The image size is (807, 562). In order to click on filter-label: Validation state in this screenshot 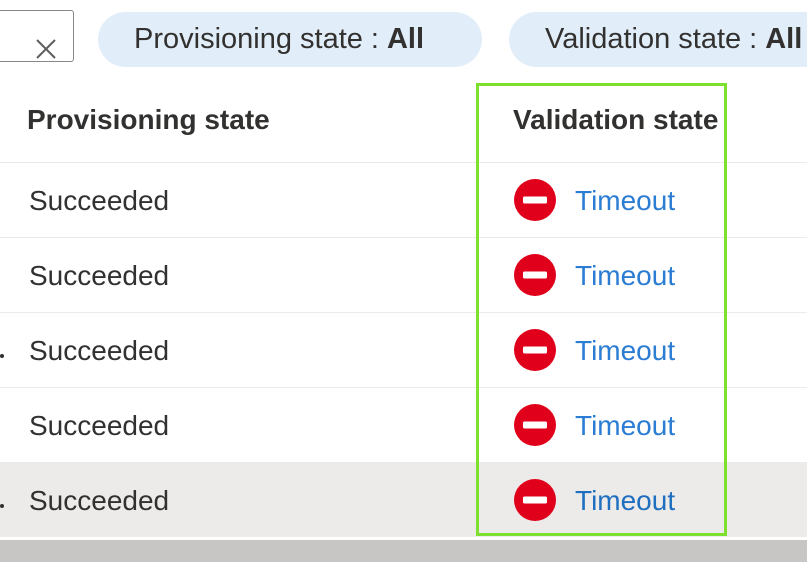, I will do `click(643, 39)`.